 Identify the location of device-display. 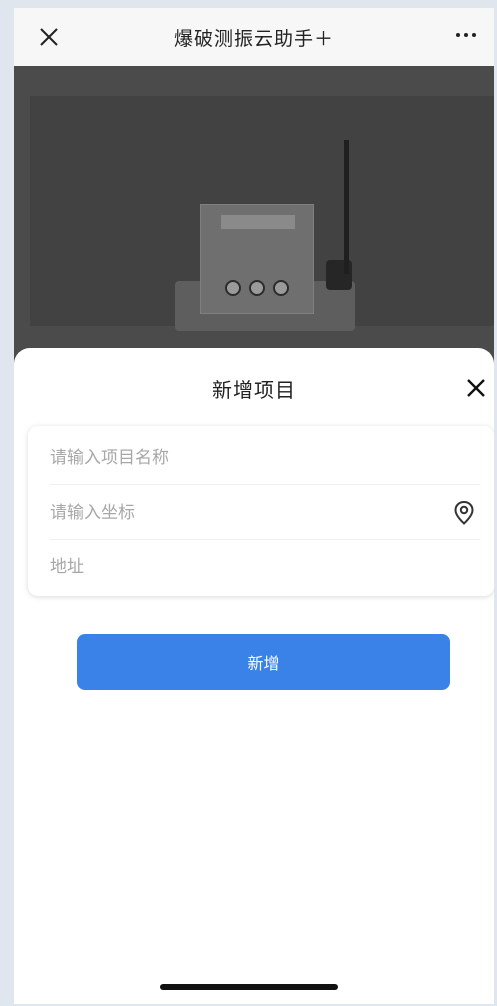
(258, 222).